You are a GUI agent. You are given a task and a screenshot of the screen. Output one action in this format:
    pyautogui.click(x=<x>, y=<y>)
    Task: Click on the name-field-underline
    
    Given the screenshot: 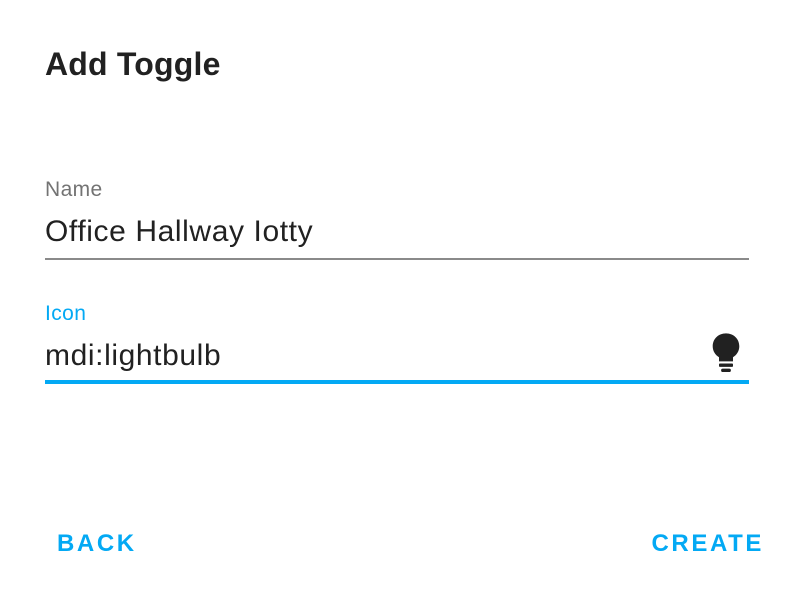 What is the action you would take?
    pyautogui.click(x=397, y=259)
    